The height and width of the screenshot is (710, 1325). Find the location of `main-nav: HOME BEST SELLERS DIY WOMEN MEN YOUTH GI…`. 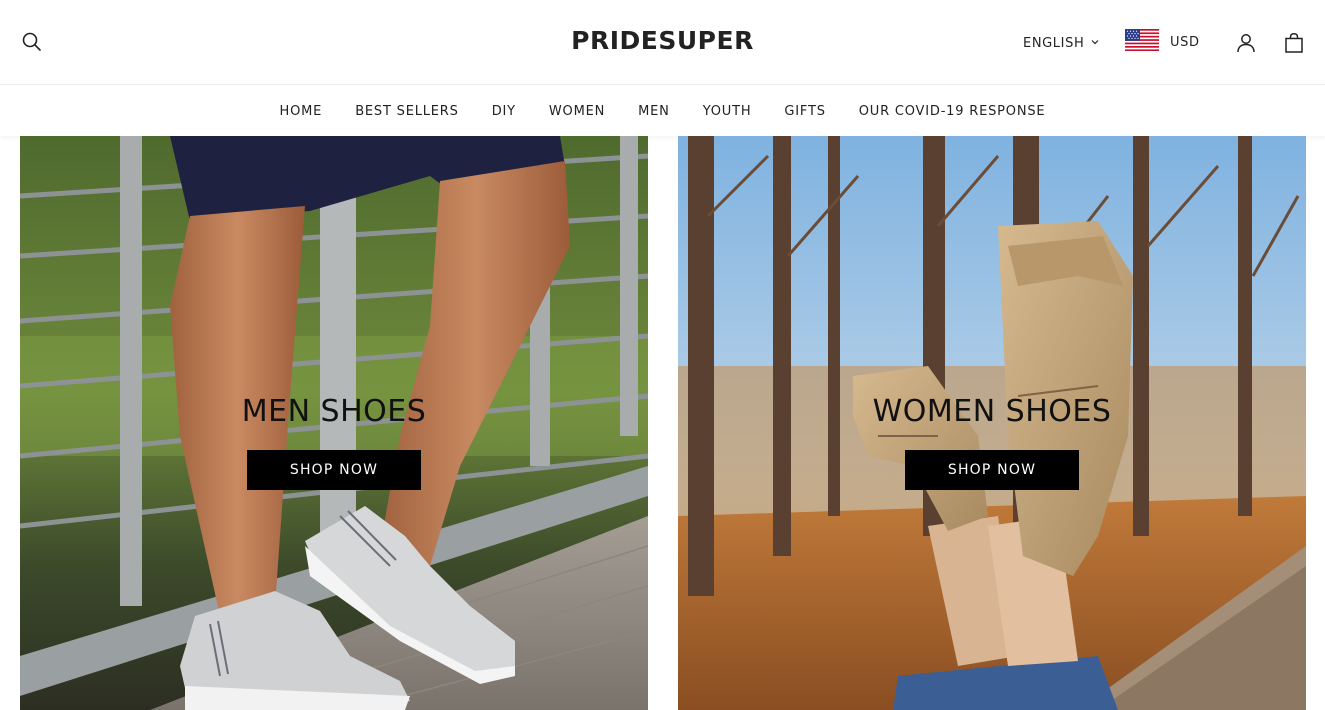

main-nav: HOME BEST SELLERS DIY WOMEN MEN YOUTH GI… is located at coordinates (662, 111).